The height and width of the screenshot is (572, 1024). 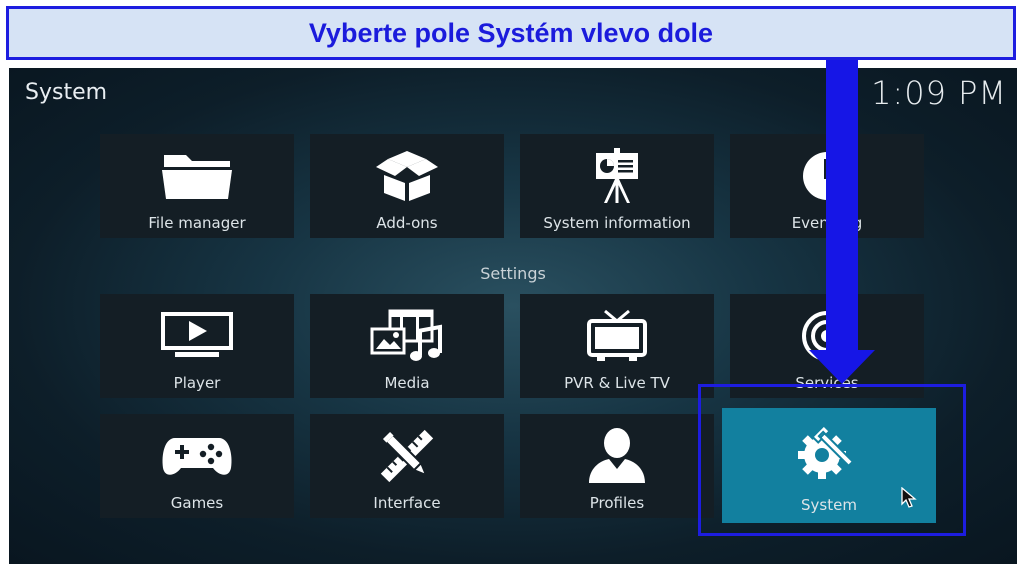 I want to click on tile-label: File manager, so click(x=197, y=223).